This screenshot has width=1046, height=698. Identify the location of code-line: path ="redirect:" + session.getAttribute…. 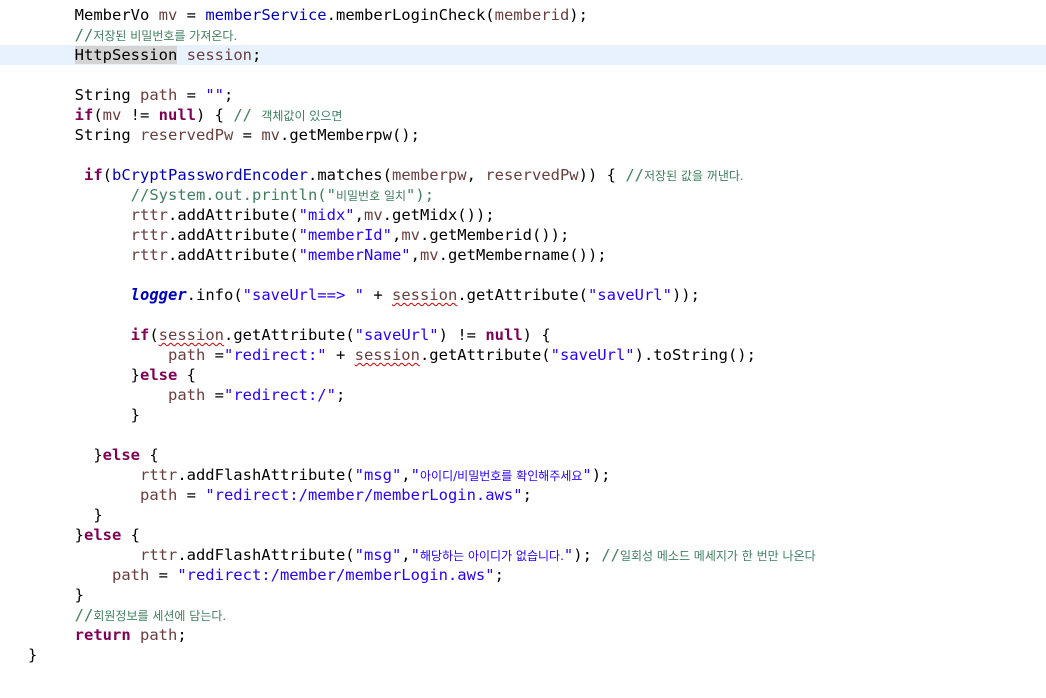
(523, 355).